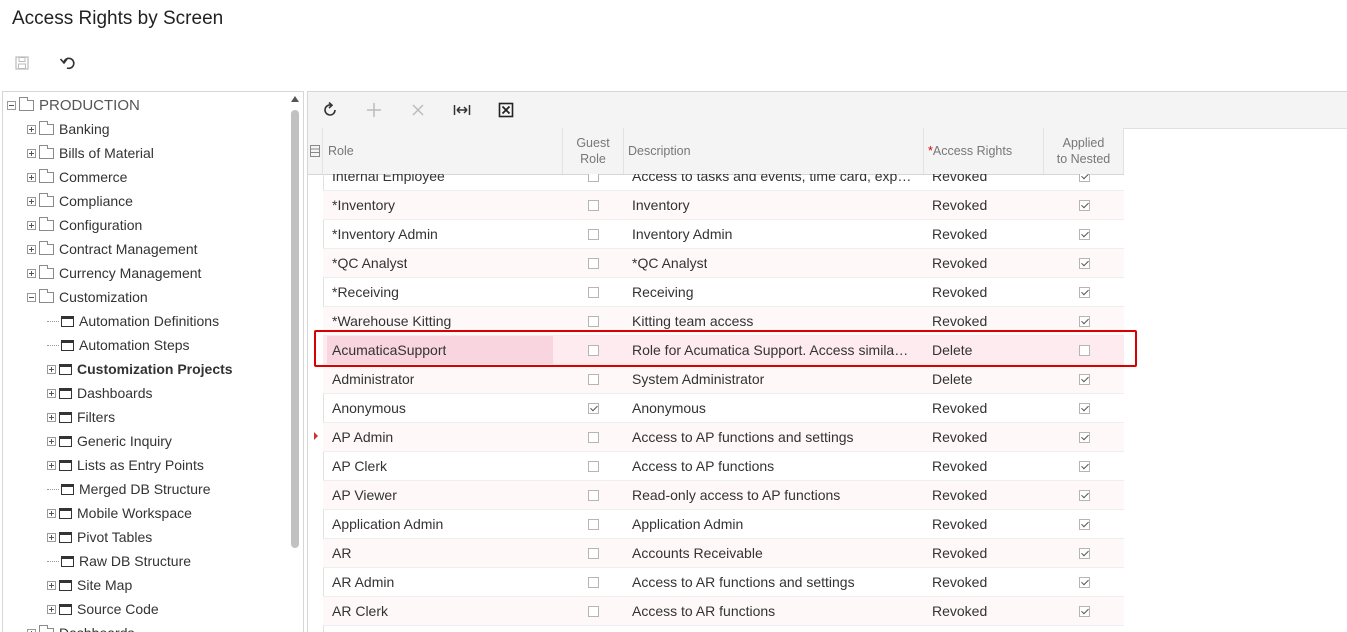  I want to click on tree-node-bills-of-material: Bills of Material, so click(90, 153).